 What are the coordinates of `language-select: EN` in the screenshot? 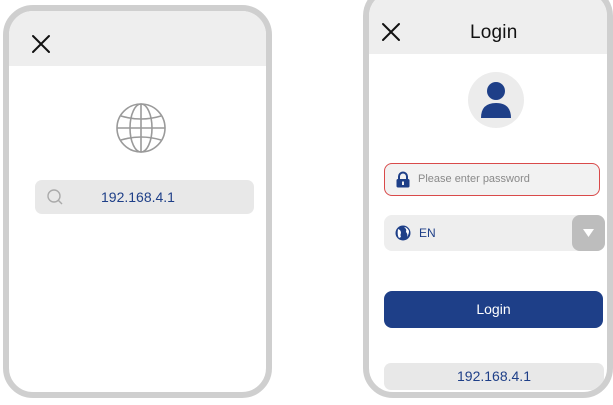 It's located at (494, 233).